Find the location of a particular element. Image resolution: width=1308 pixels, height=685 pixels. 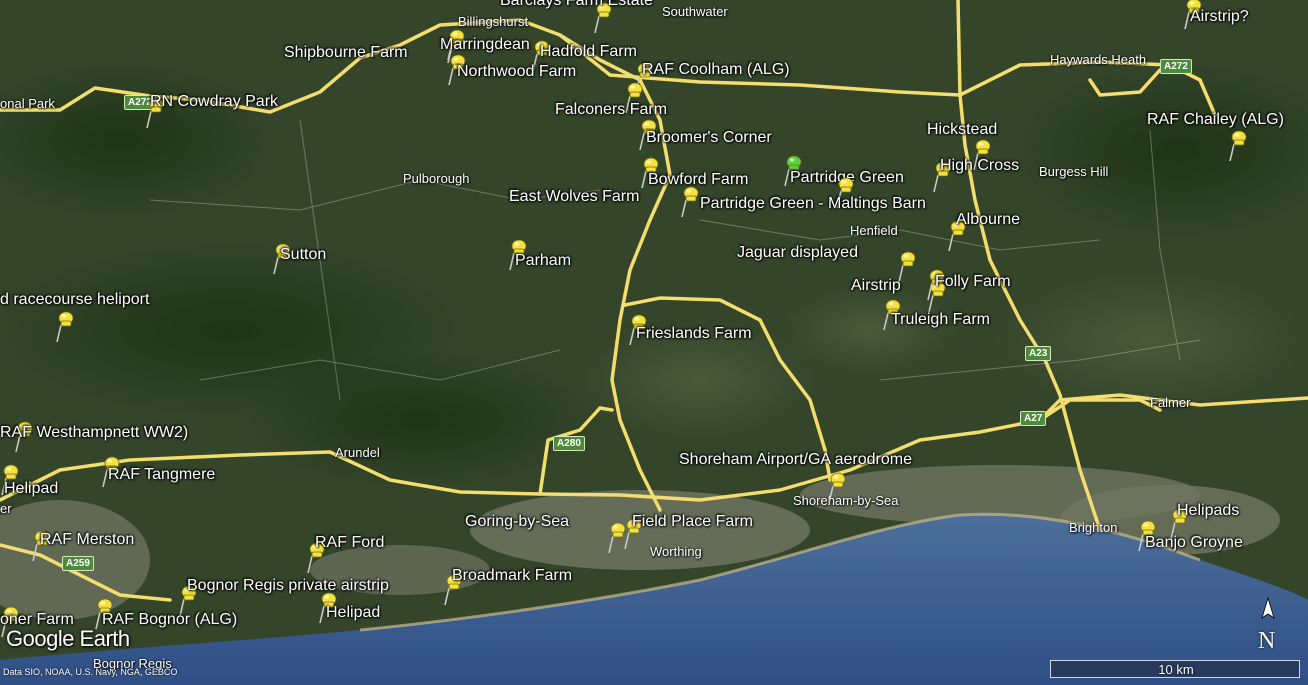

placemark-label: Airstrip? is located at coordinates (1219, 17).